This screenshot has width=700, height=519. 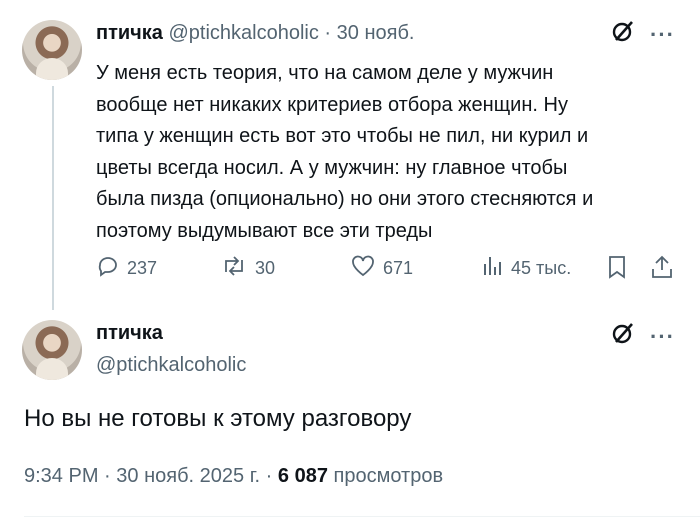 I want to click on views-count: 45 тыс., so click(x=541, y=268).